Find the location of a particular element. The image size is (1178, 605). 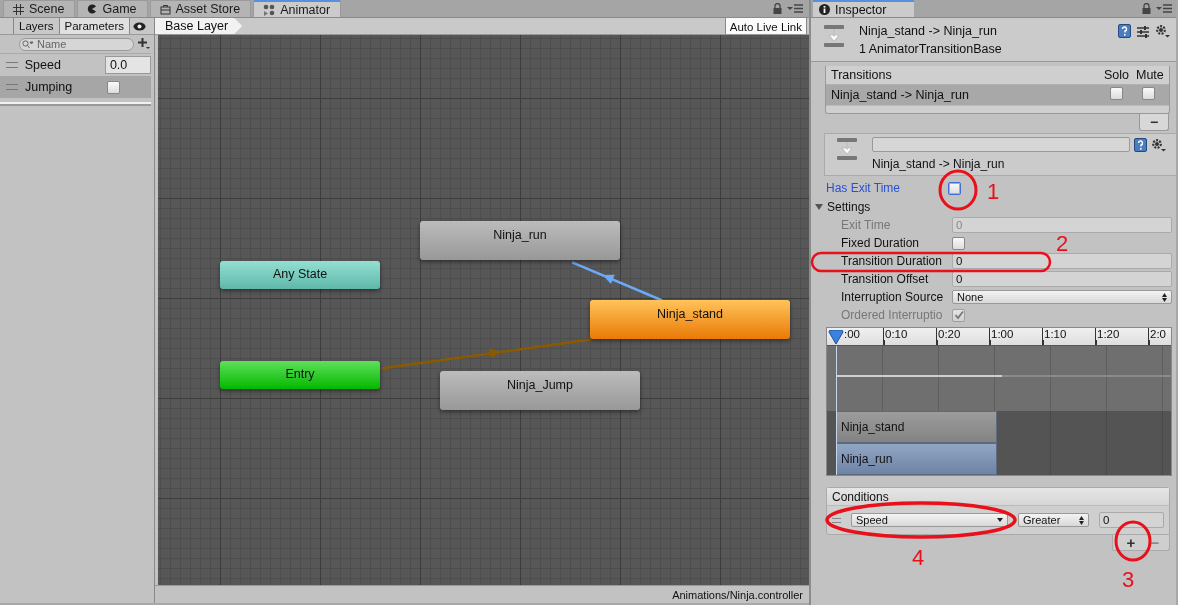

annotation-number: 3 is located at coordinates (1128, 579).